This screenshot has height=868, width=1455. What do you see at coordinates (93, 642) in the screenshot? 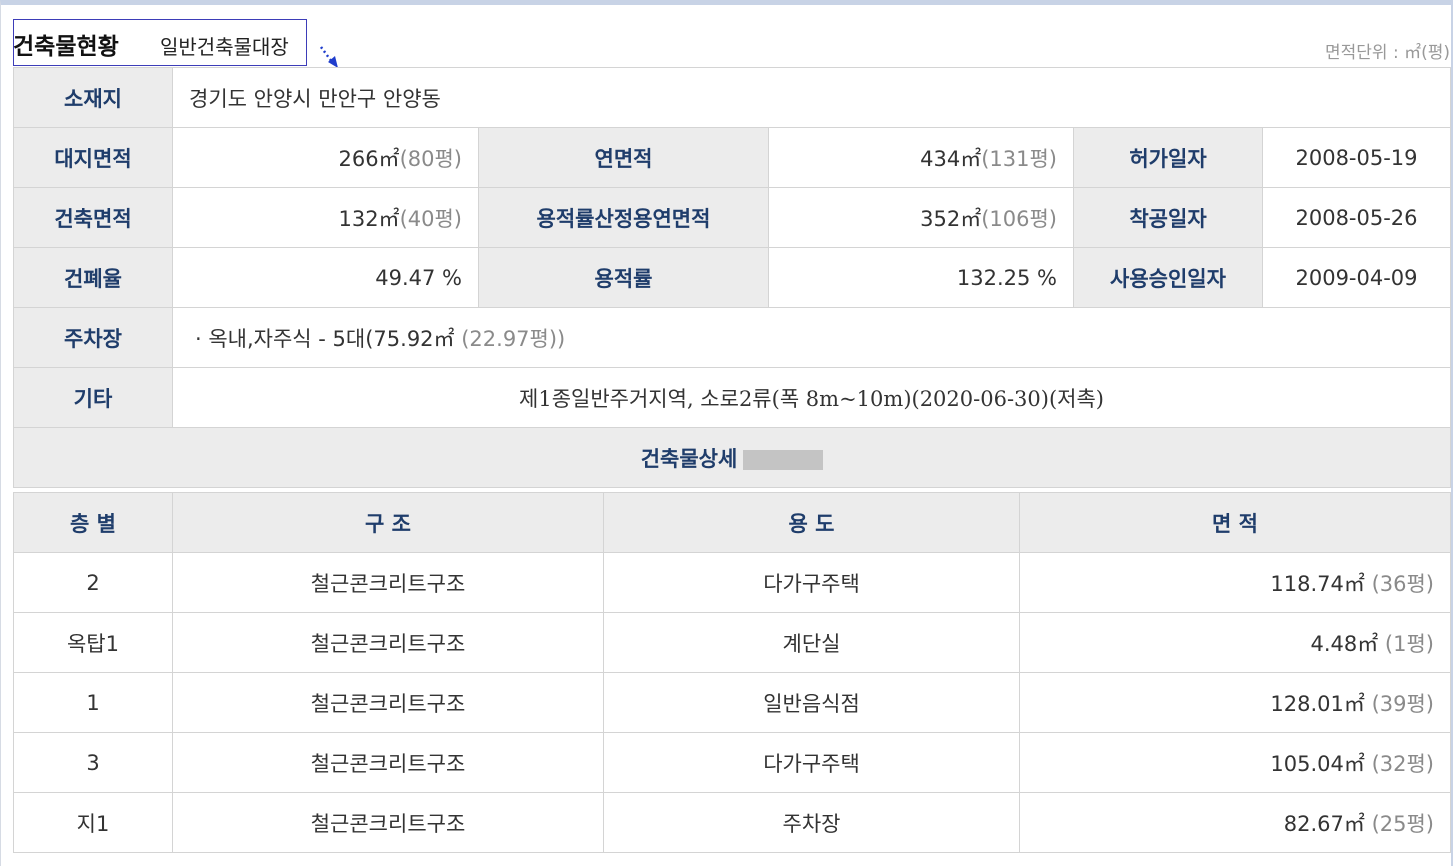
I see `floor-cell: 옥탑1` at bounding box center [93, 642].